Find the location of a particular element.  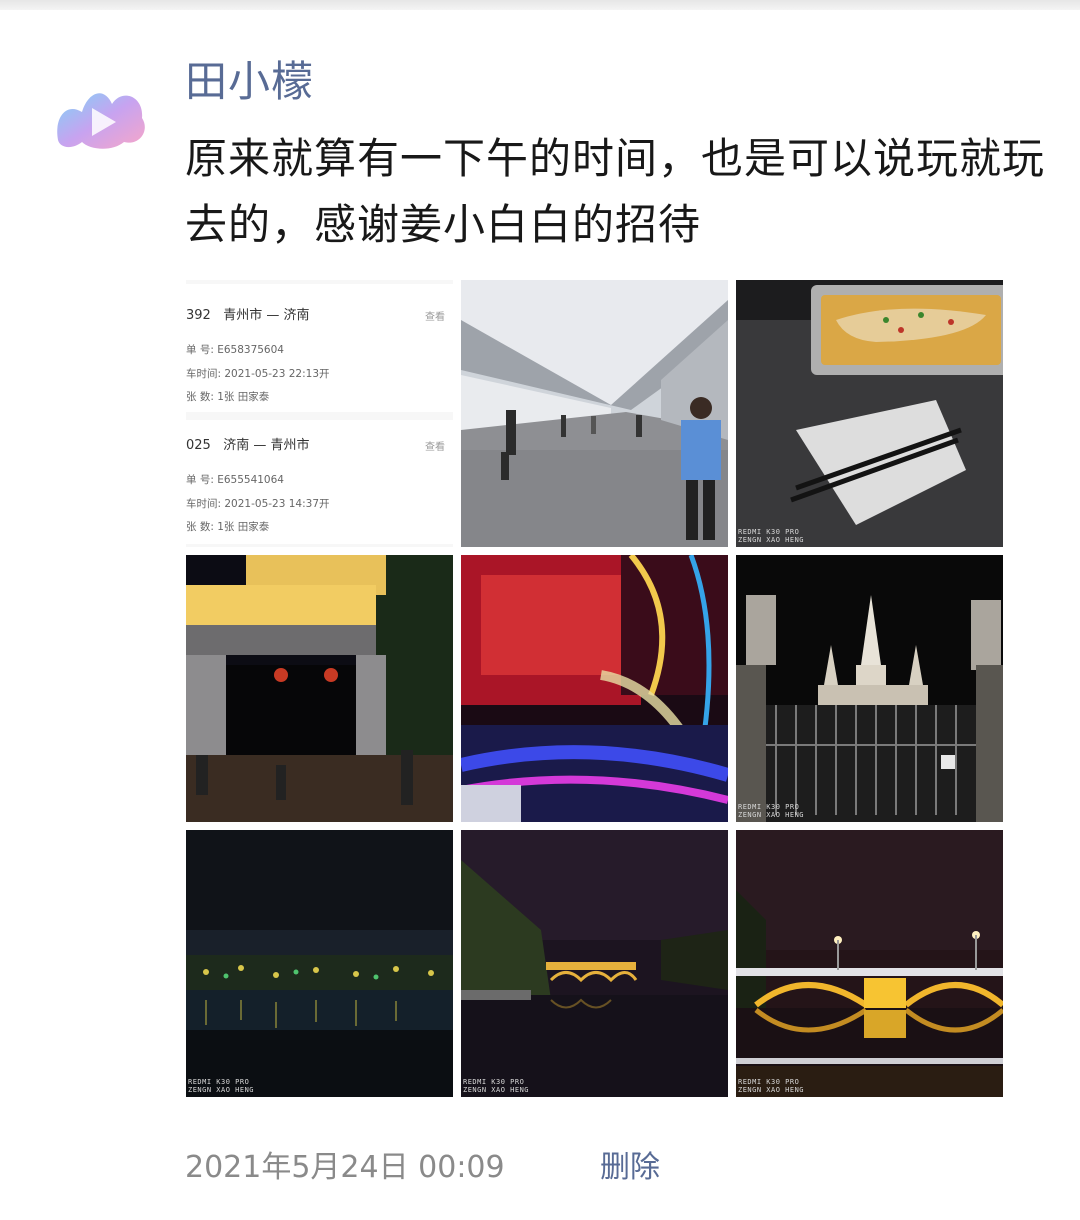

ticket-route: 济南 — 青州市 is located at coordinates (266, 445).